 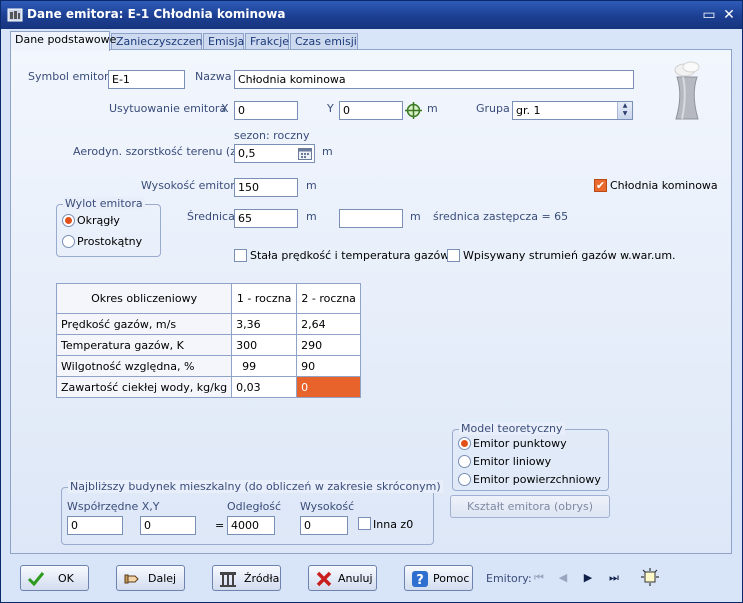 What do you see at coordinates (144, 298) in the screenshot?
I see `table-header: Okres obliczeniowy` at bounding box center [144, 298].